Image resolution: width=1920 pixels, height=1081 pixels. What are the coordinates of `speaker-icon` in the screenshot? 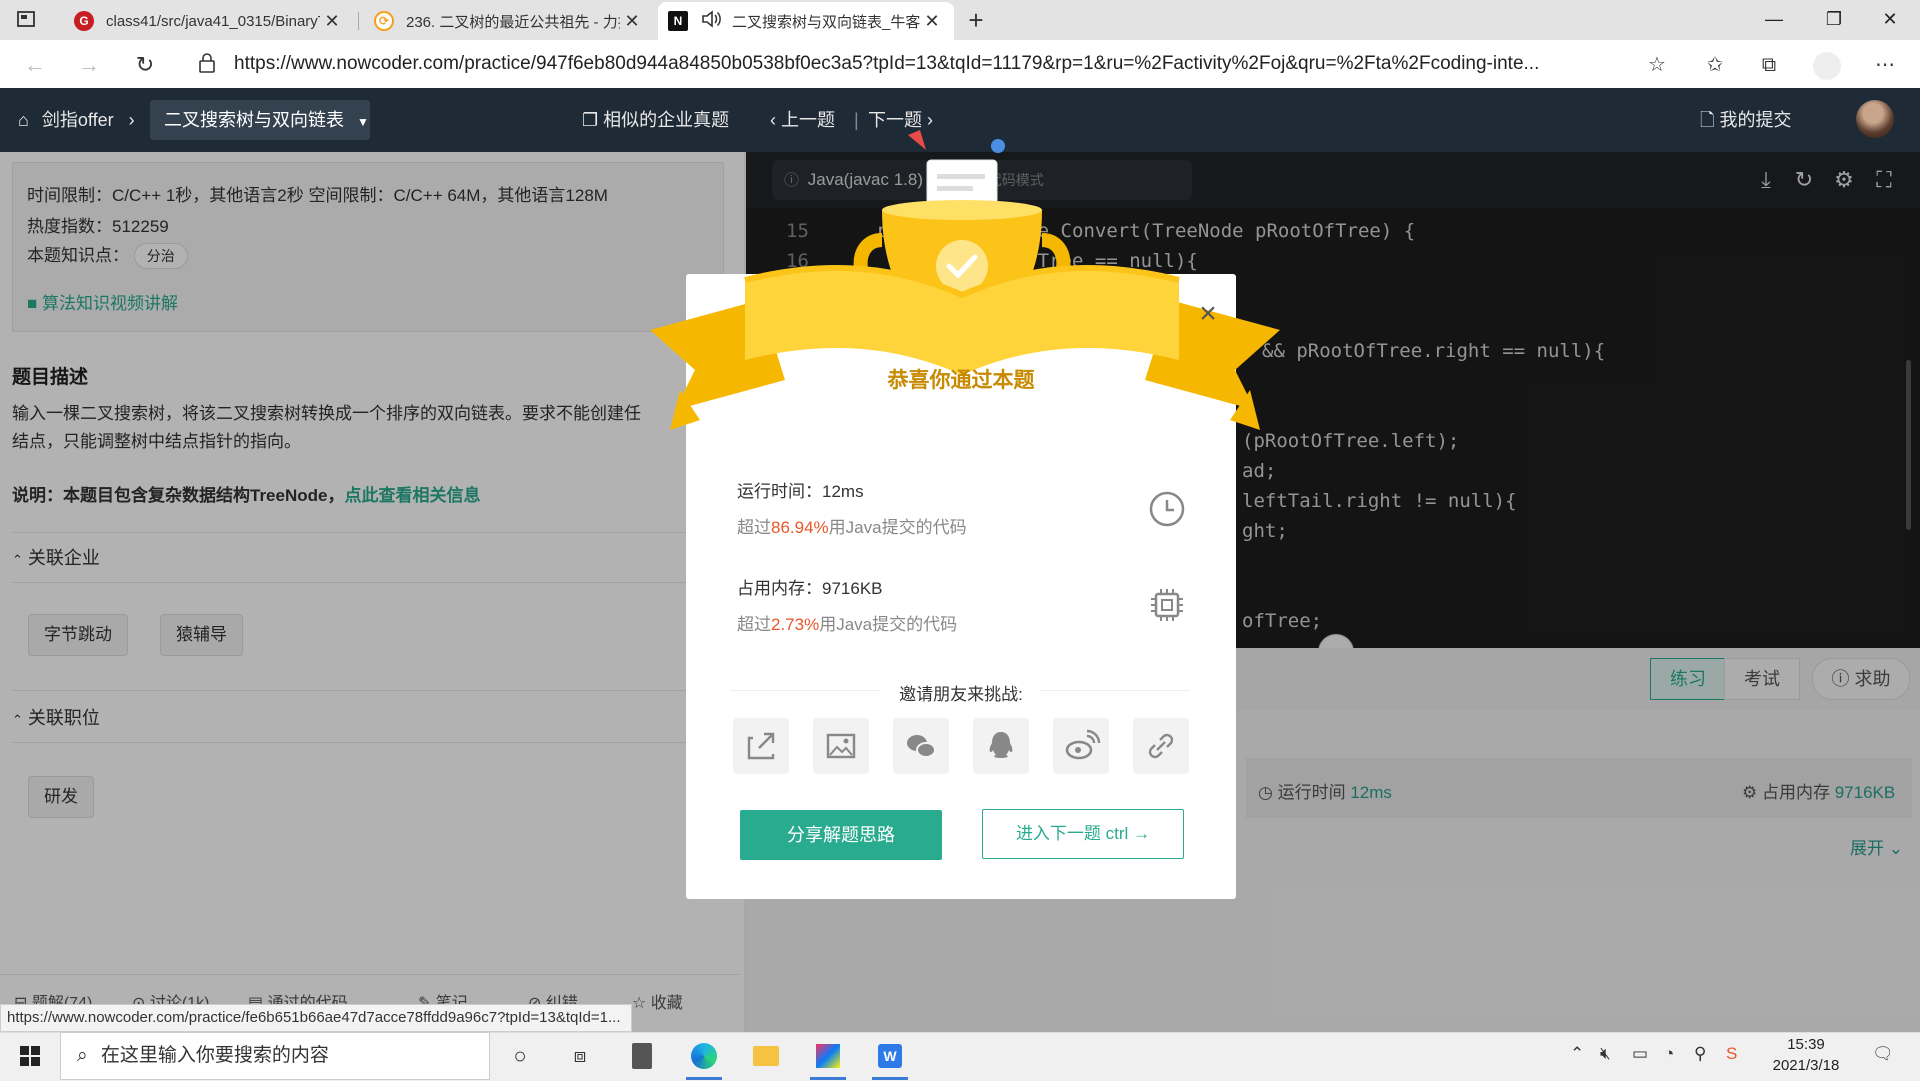 It's located at (711, 21).